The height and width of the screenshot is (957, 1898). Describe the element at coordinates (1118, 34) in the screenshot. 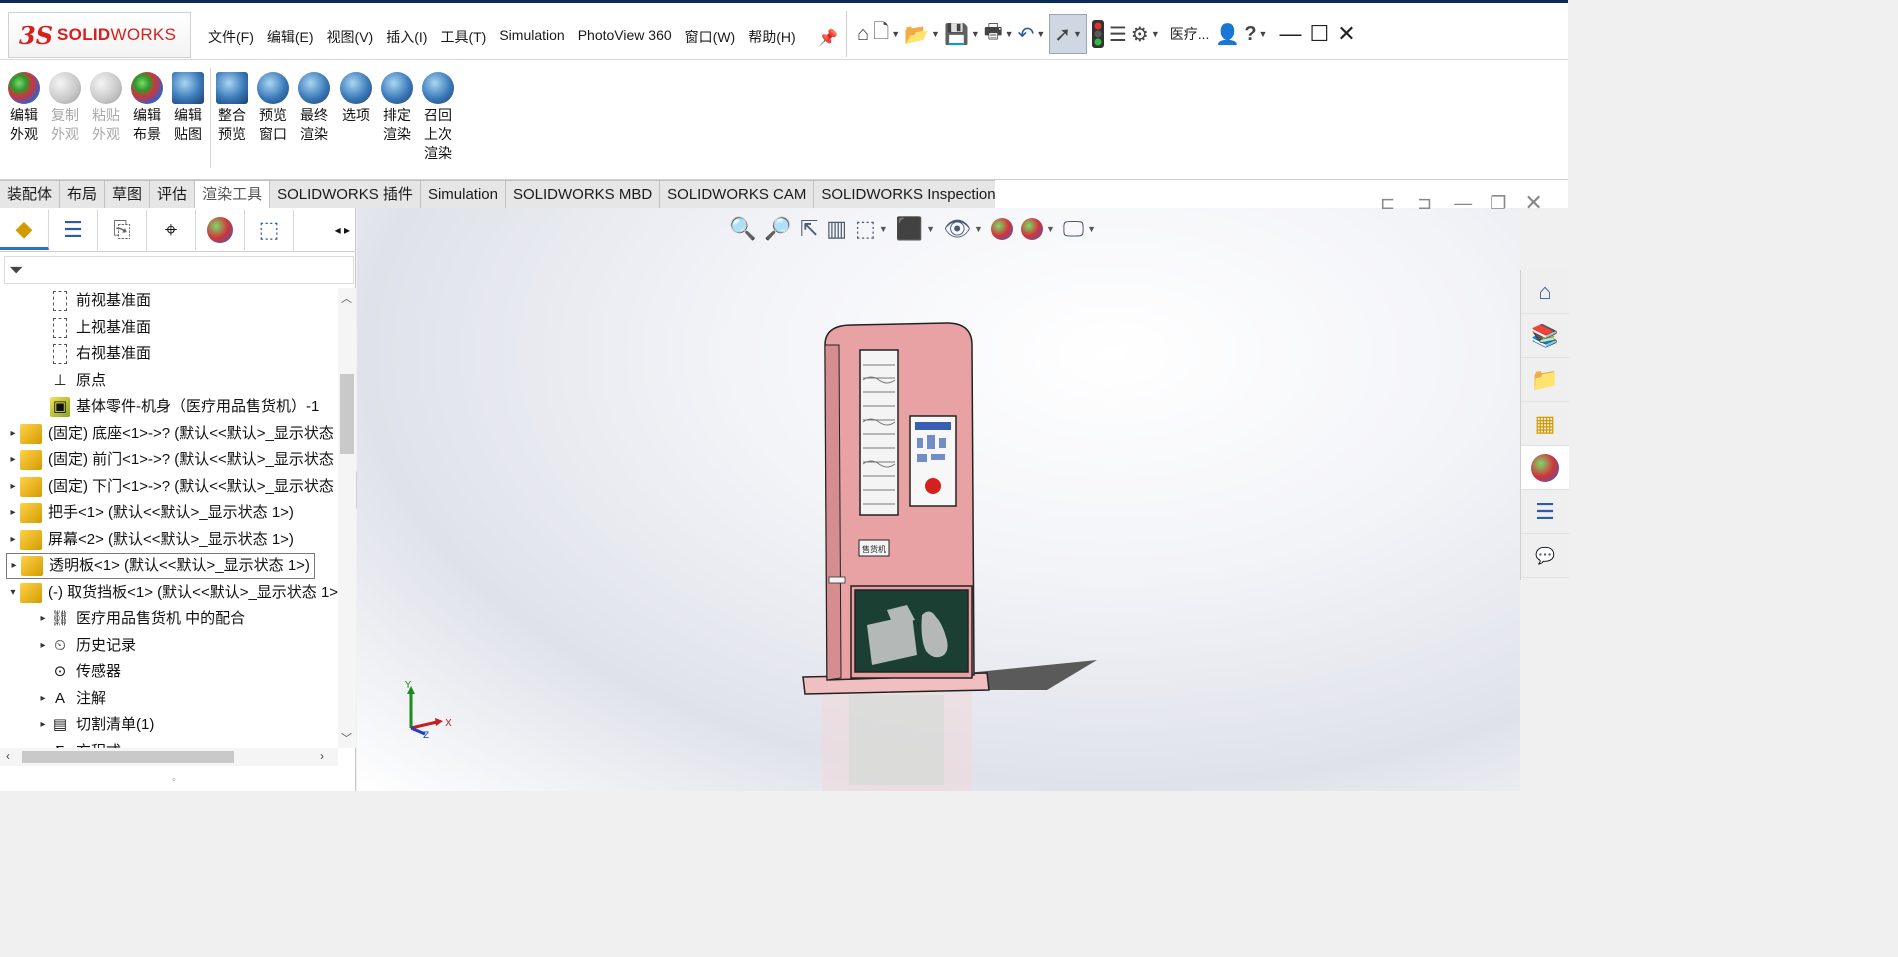

I see `file-properties-icon: ☰` at that location.